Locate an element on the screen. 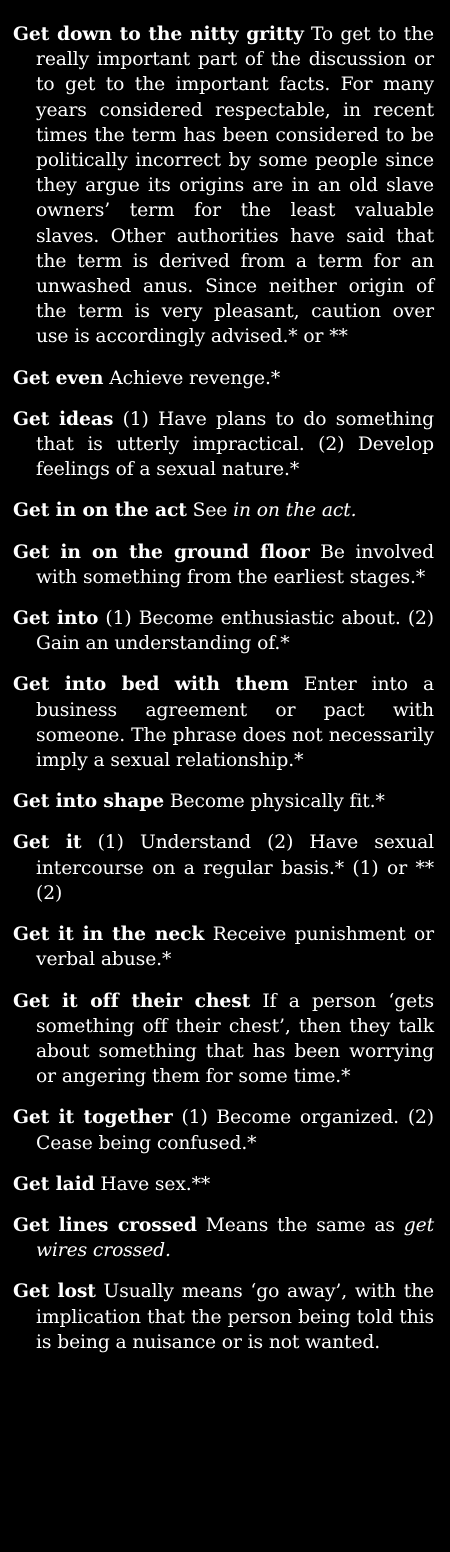 Image resolution: width=450 pixels, height=1552 pixels. entry-cross-reference: in on the act. is located at coordinates (295, 511).